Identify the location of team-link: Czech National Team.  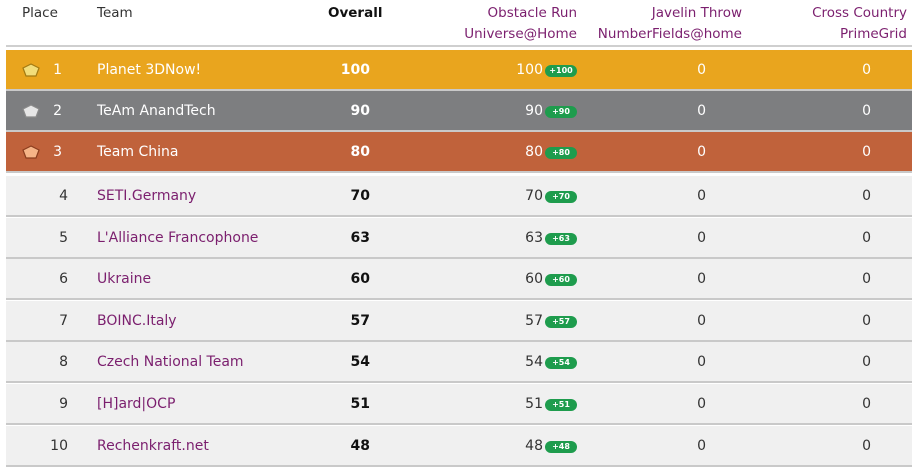
(170, 362).